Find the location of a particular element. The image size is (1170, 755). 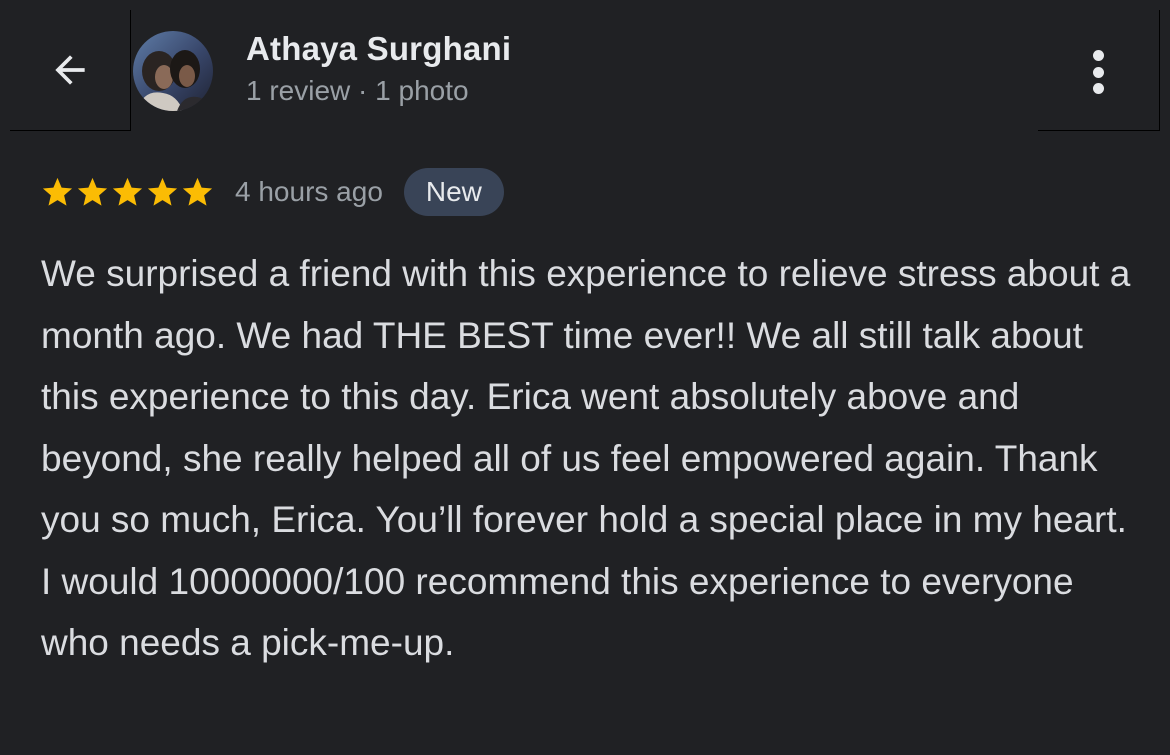

rating-row: 4 hours ago New is located at coordinates (272, 192).